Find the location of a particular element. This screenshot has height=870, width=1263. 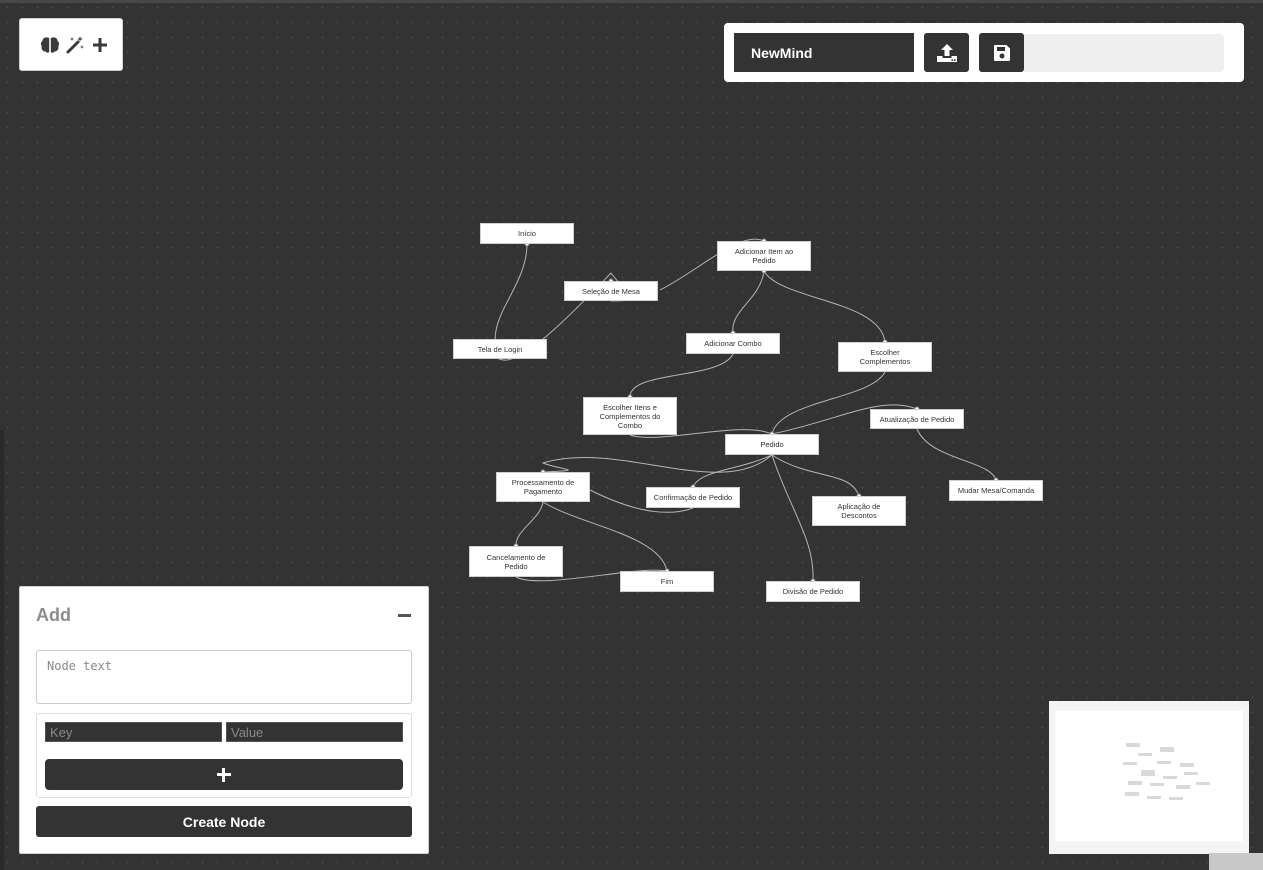

floppy-disk-icon is located at coordinates (1001, 52).